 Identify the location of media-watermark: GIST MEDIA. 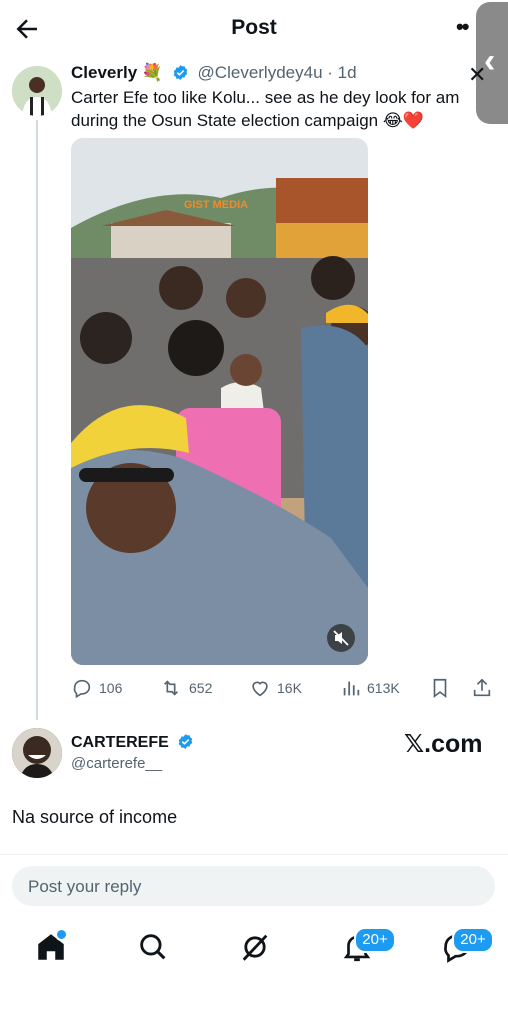
(216, 205).